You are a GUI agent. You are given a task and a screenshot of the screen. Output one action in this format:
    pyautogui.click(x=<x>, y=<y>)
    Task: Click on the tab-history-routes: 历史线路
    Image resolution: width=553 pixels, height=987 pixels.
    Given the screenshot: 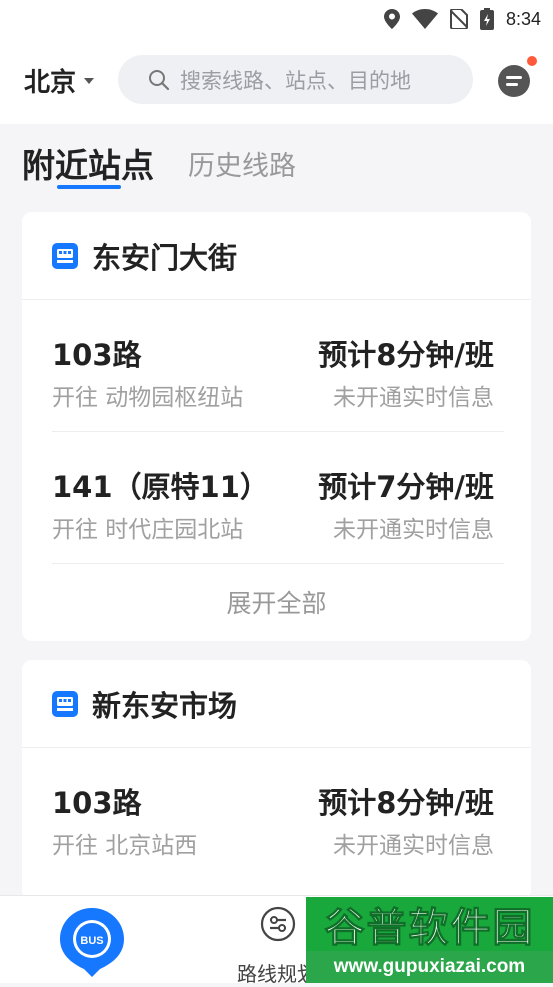 What is the action you would take?
    pyautogui.click(x=242, y=163)
    